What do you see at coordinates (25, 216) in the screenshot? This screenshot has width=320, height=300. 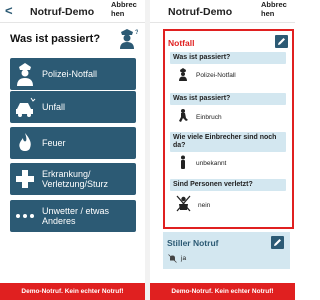 I see `more-dots-icon` at bounding box center [25, 216].